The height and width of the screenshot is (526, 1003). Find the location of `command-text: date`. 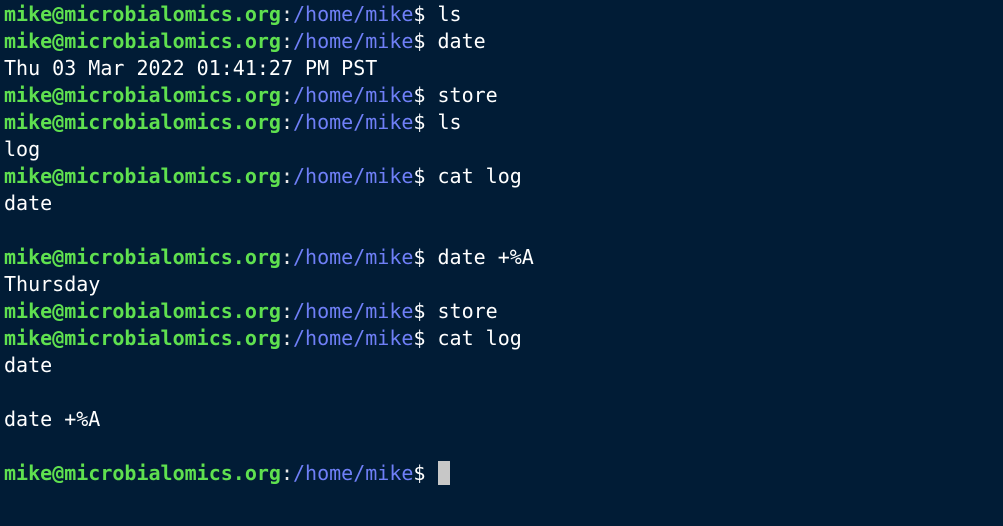

command-text: date is located at coordinates (455, 41).